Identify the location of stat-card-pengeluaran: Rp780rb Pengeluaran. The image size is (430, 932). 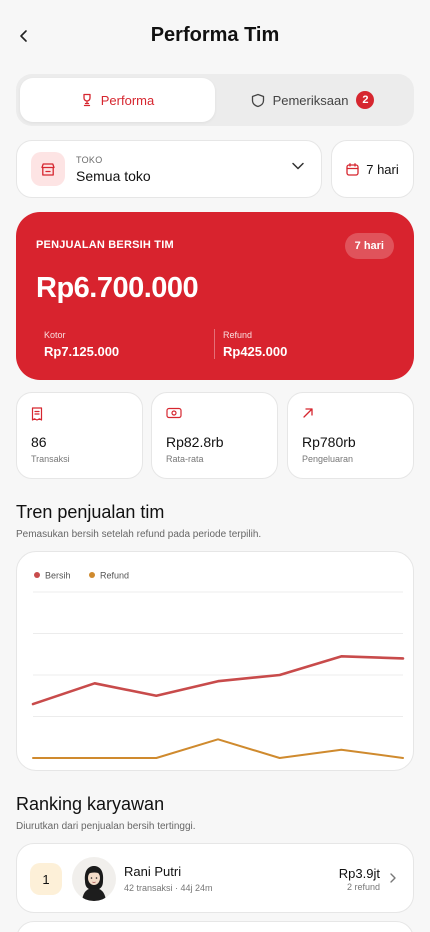
(350, 435).